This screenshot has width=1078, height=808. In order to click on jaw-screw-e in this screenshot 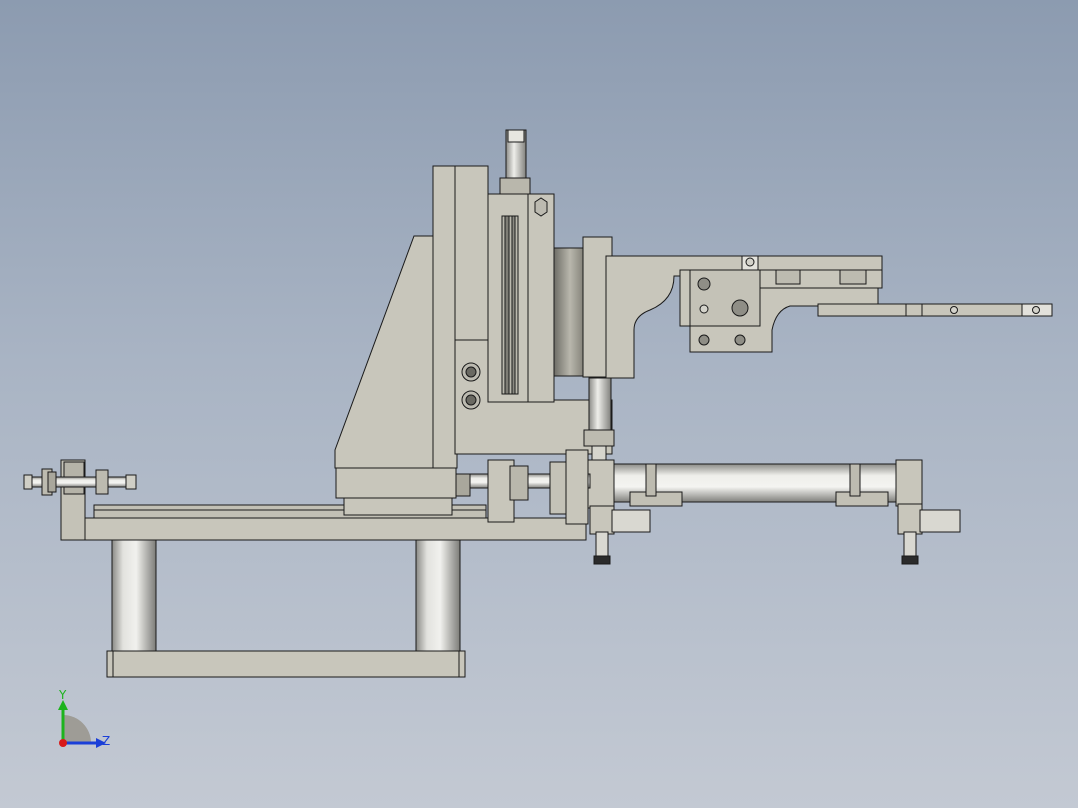, I will do `click(704, 340)`.